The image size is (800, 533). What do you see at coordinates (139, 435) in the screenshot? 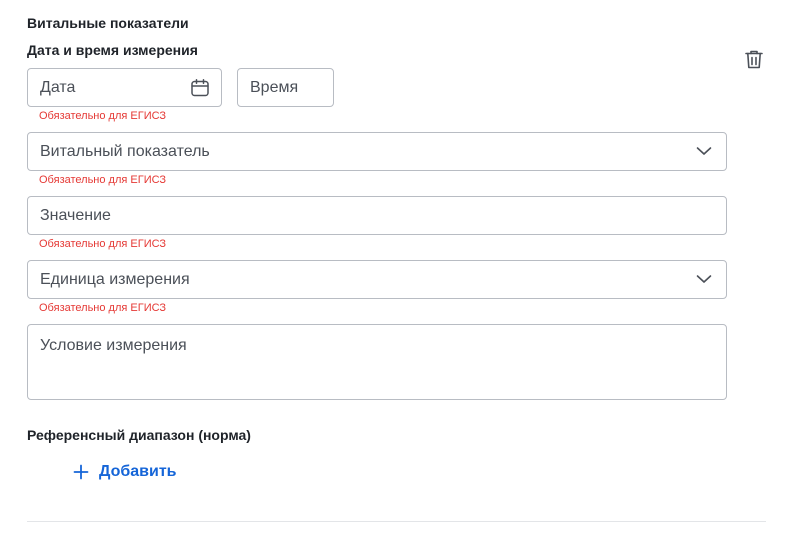
I see `reference-range-label: Референсный диапазон (норма)` at bounding box center [139, 435].